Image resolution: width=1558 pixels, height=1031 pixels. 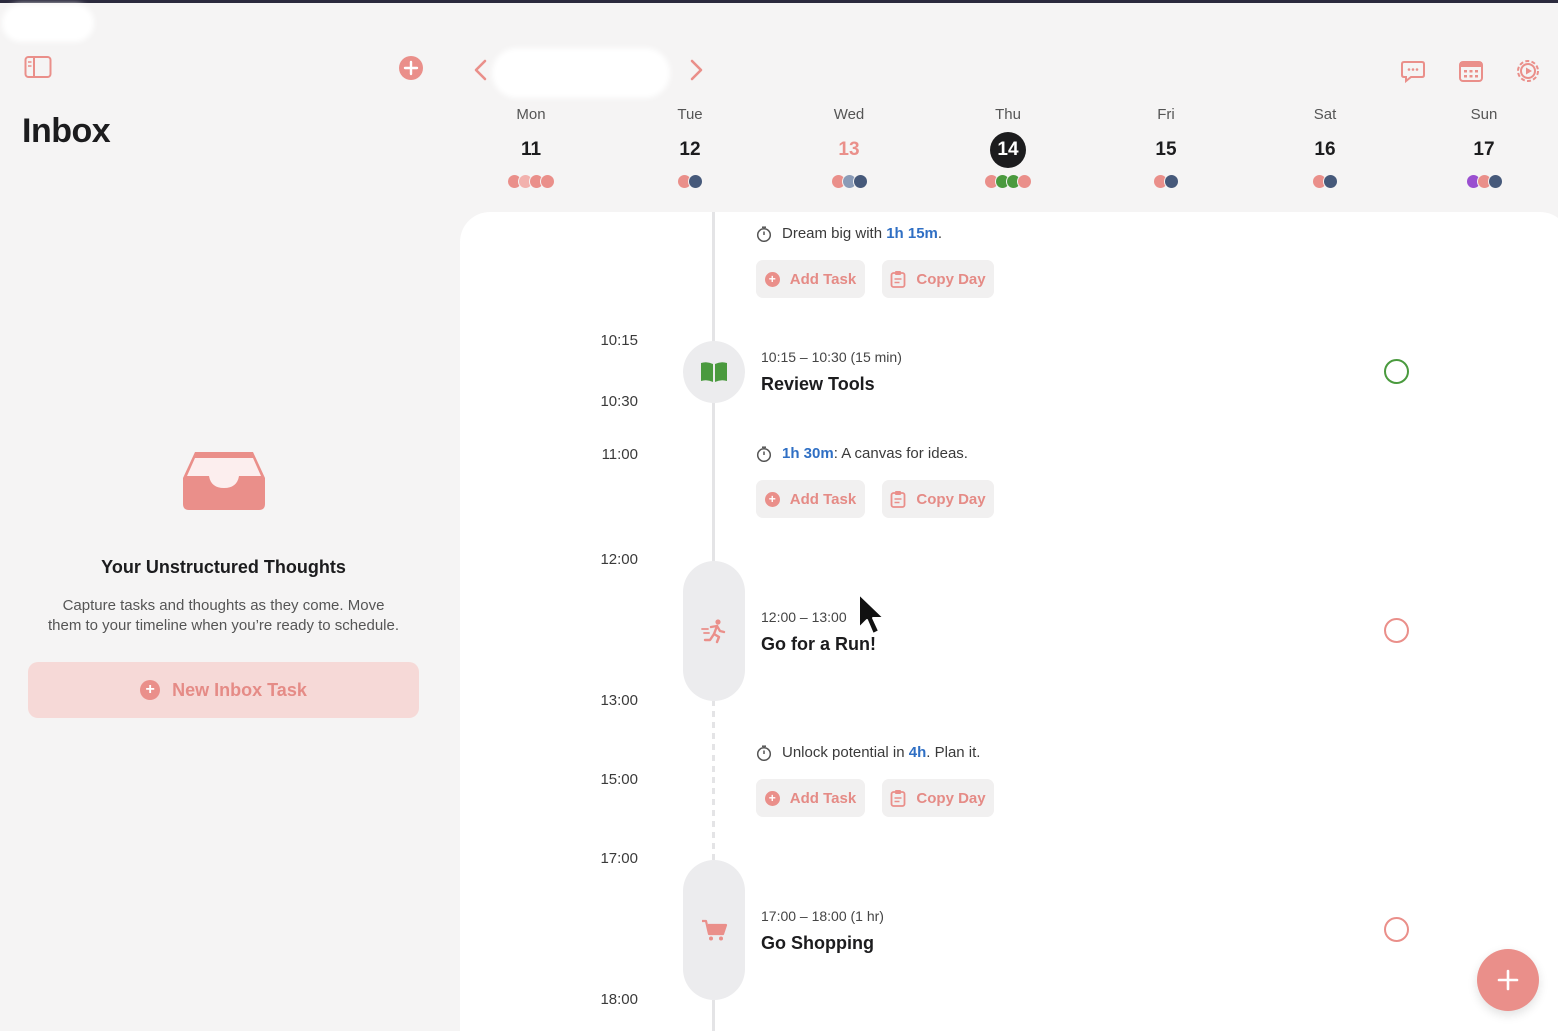 I want to click on free-time-text: Dream big with 1h 15m., so click(x=862, y=233).